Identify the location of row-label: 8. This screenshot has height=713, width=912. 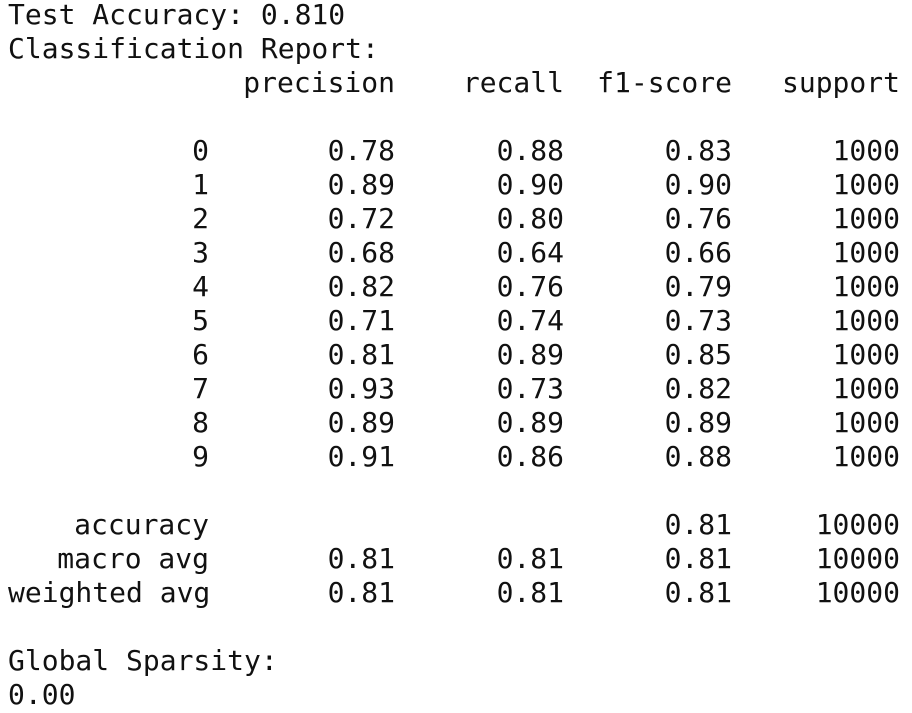
(200, 422).